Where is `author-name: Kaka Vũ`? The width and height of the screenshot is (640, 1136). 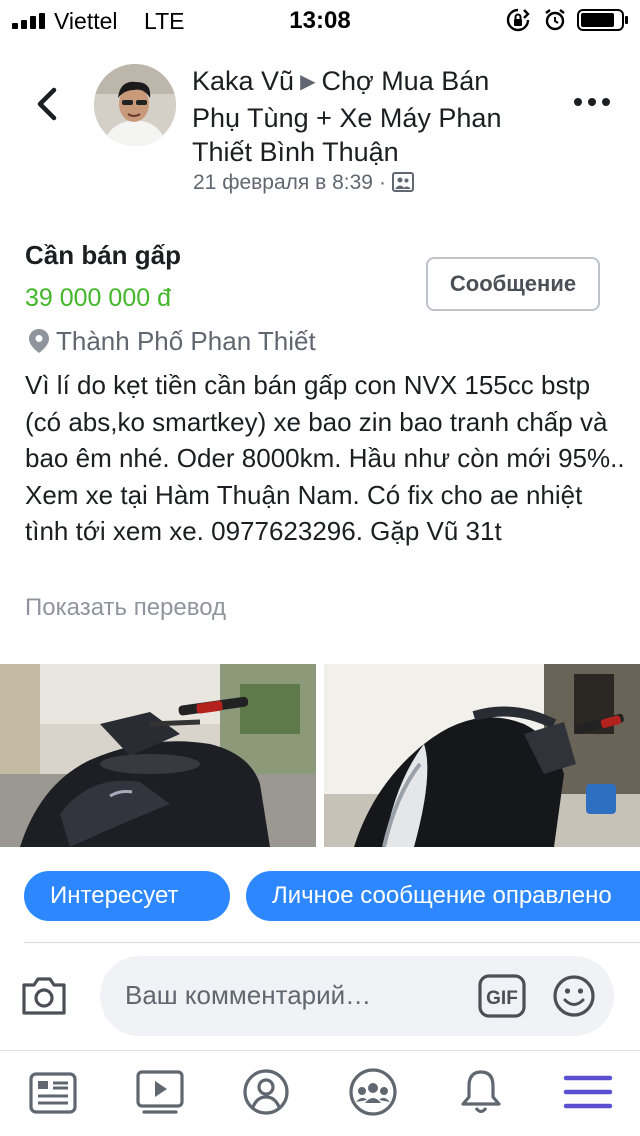 author-name: Kaka Vũ is located at coordinates (243, 81).